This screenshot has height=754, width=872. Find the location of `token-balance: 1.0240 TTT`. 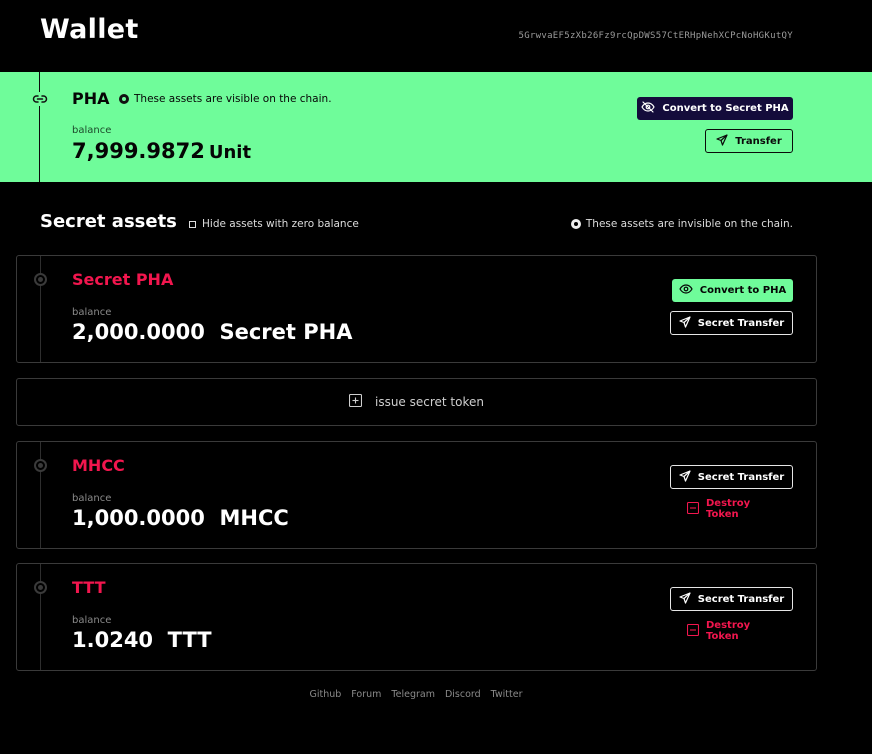

token-balance: 1.0240 TTT is located at coordinates (142, 640).